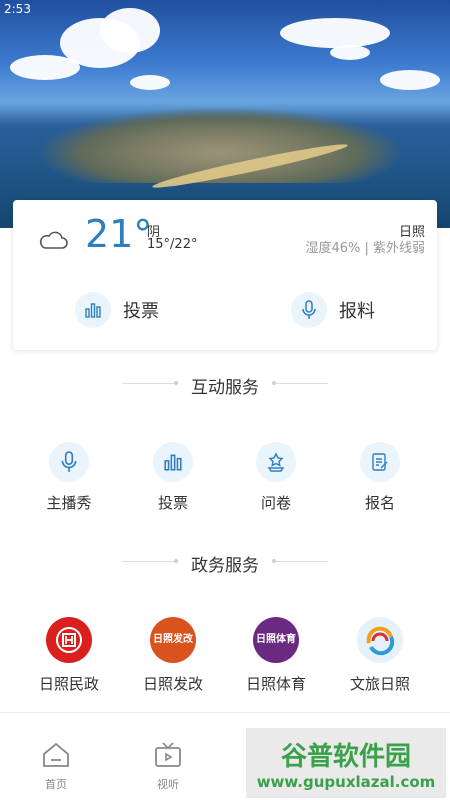 The height and width of the screenshot is (800, 450). Describe the element at coordinates (17, 9) in the screenshot. I see `status-time: 2:53` at that location.